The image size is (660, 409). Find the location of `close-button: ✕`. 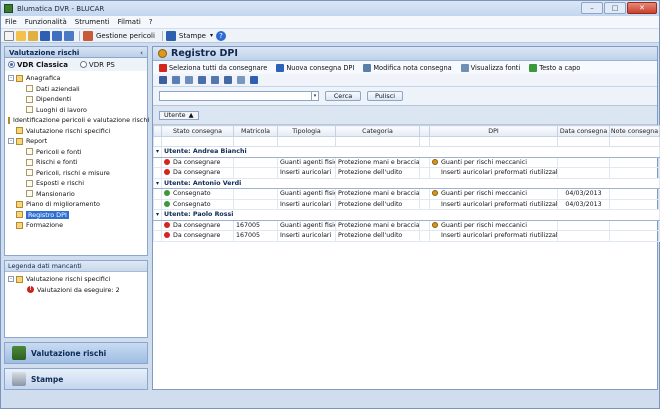

close-button: ✕ is located at coordinates (642, 8).